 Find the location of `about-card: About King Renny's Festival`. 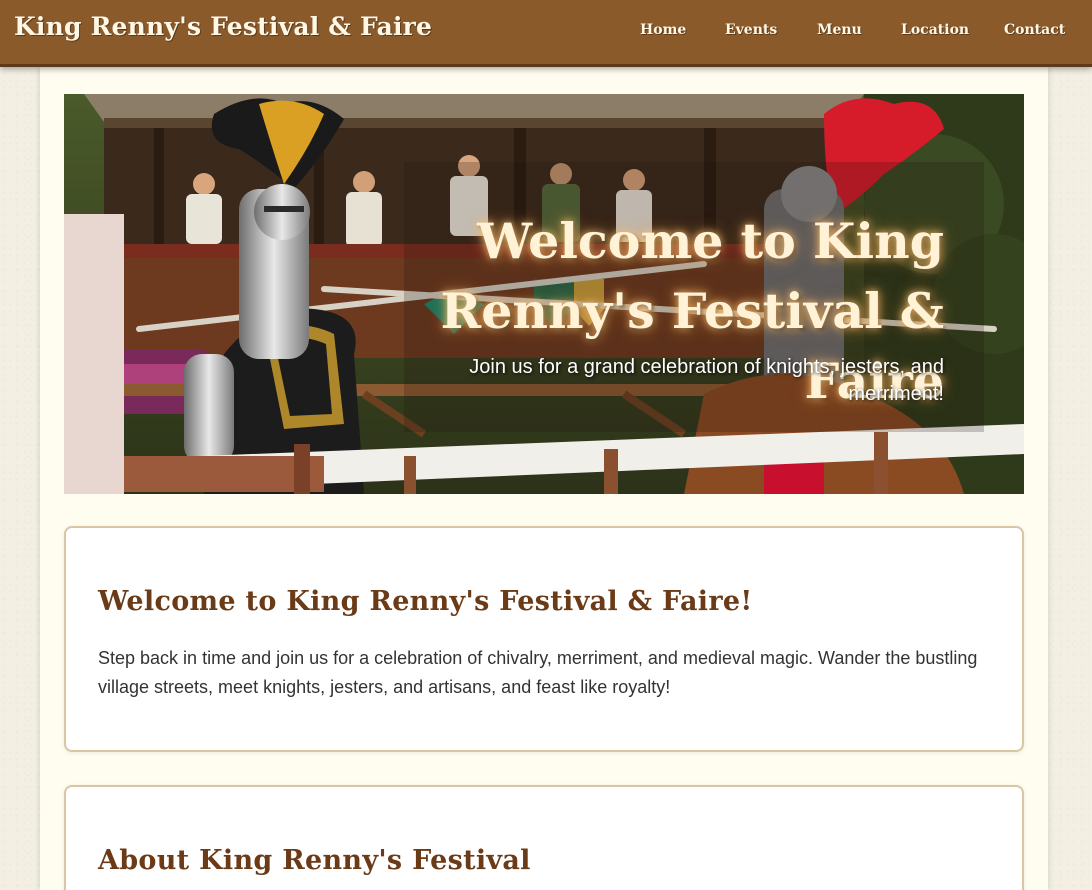

about-card: About King Renny's Festival is located at coordinates (544, 837).